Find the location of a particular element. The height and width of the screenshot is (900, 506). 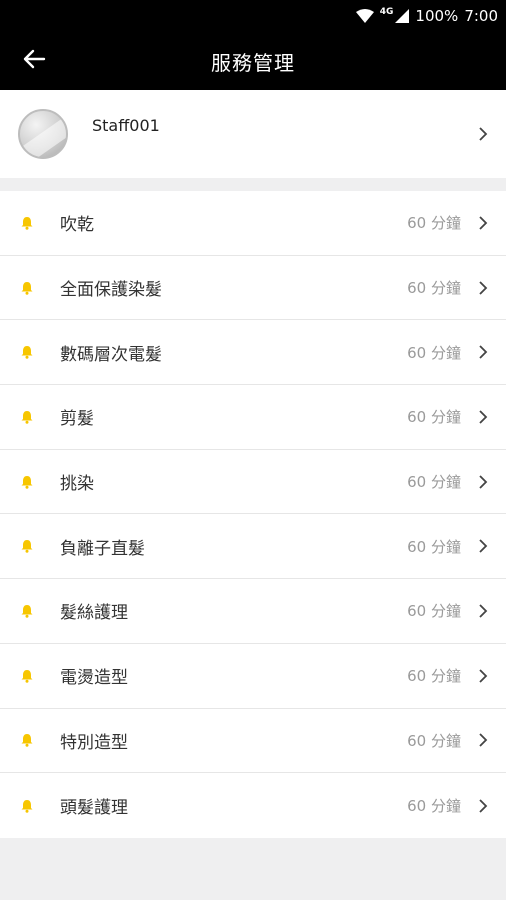

service-name: 剪髮 is located at coordinates (77, 419).